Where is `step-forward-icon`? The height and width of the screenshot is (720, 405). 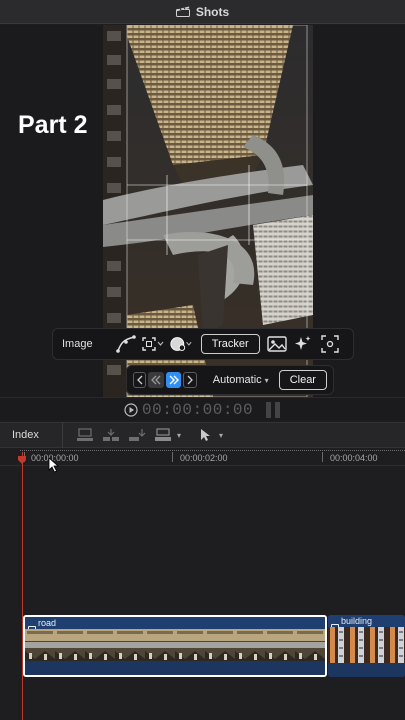 step-forward-icon is located at coordinates (190, 380).